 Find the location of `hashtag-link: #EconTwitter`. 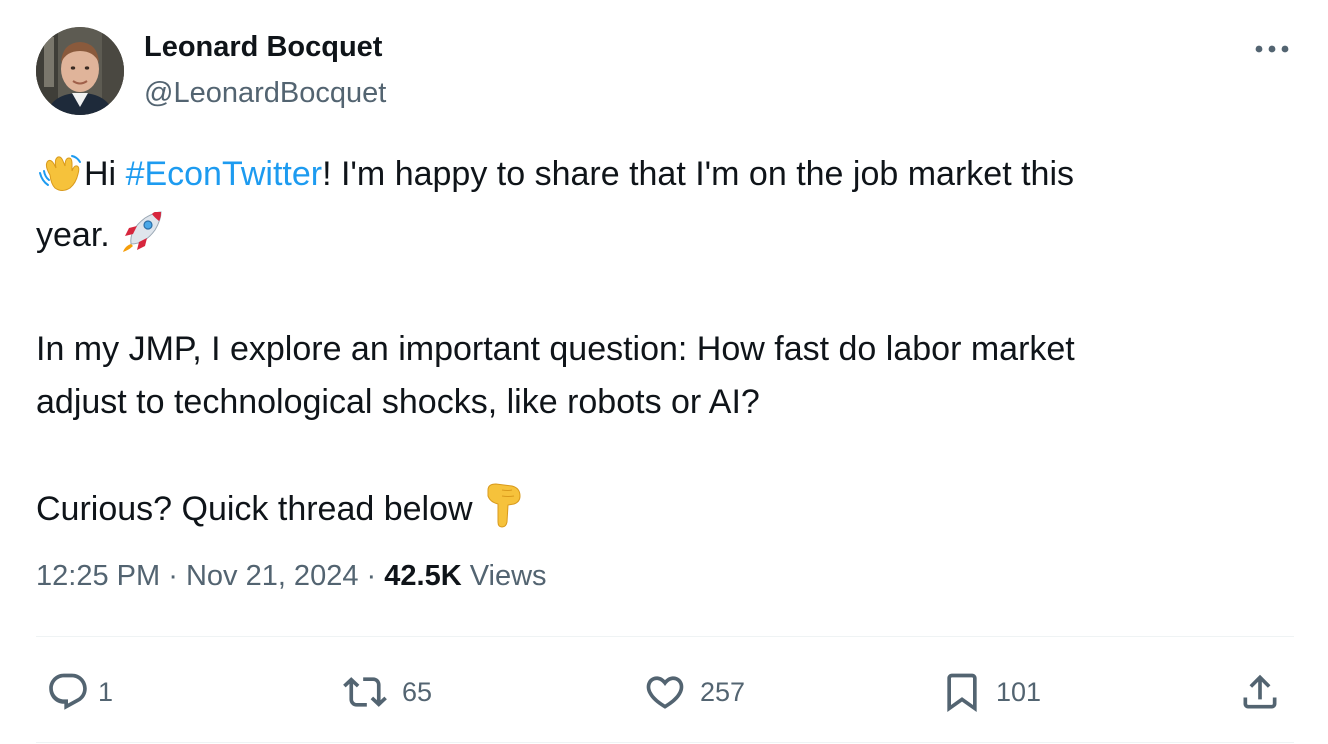

hashtag-link: #EconTwitter is located at coordinates (224, 174).